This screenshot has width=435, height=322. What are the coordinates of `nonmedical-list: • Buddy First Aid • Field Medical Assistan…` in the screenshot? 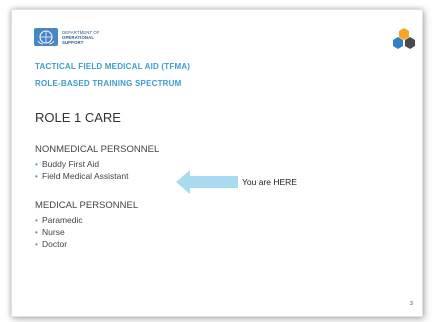 It's located at (81, 170).